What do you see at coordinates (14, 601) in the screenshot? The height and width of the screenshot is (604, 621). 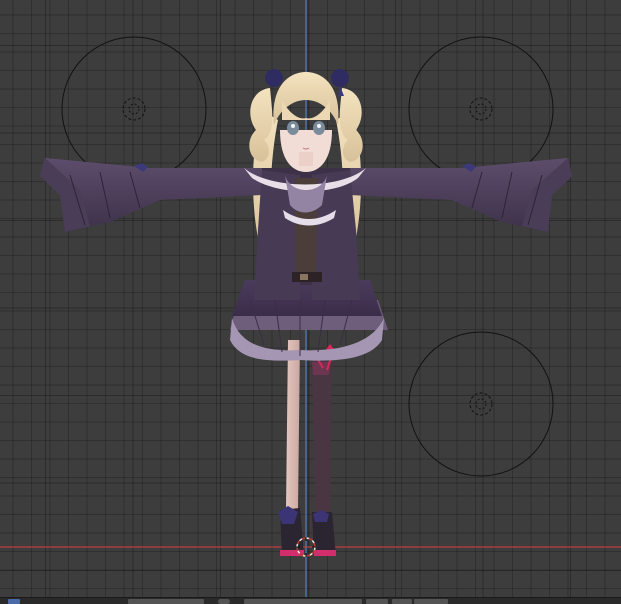 I see `view-toggle` at bounding box center [14, 601].